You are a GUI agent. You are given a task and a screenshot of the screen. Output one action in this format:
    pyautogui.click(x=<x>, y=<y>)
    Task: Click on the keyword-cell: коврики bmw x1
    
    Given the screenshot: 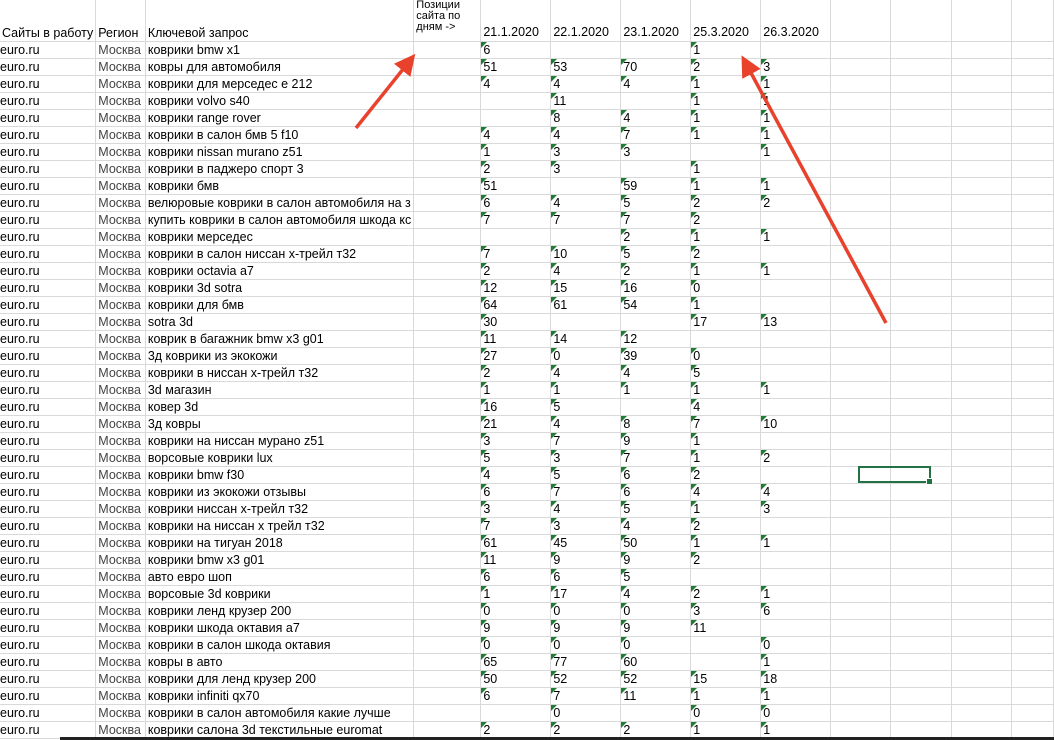 What is the action you would take?
    pyautogui.click(x=280, y=50)
    